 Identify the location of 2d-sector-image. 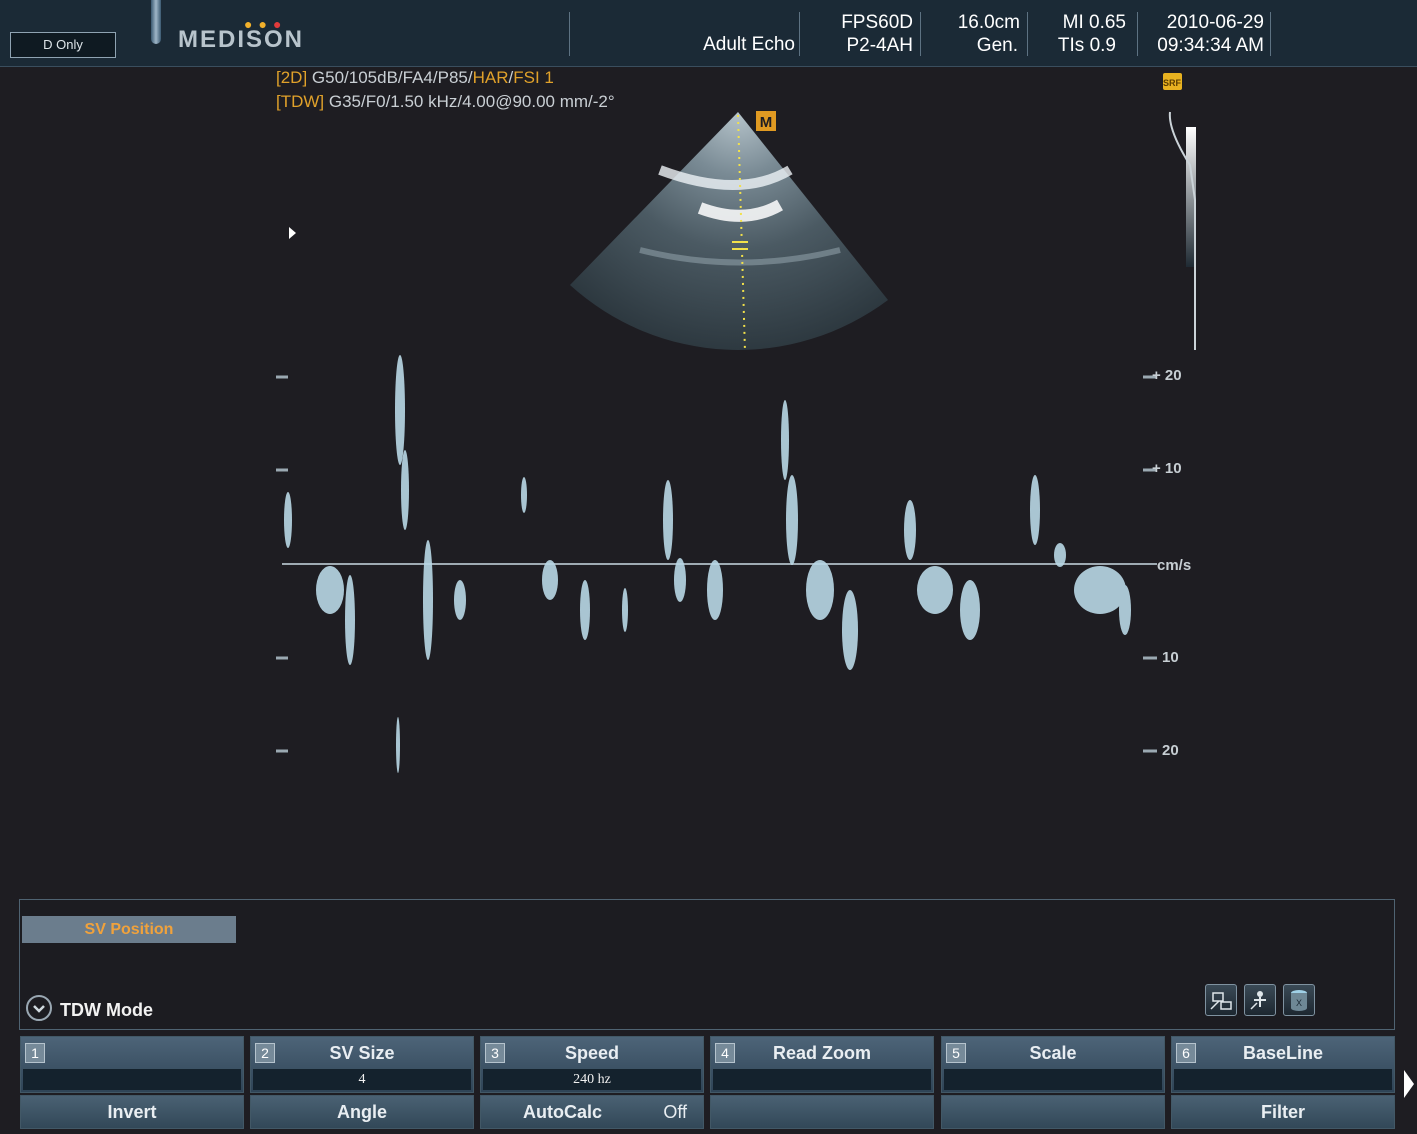
(729, 232).